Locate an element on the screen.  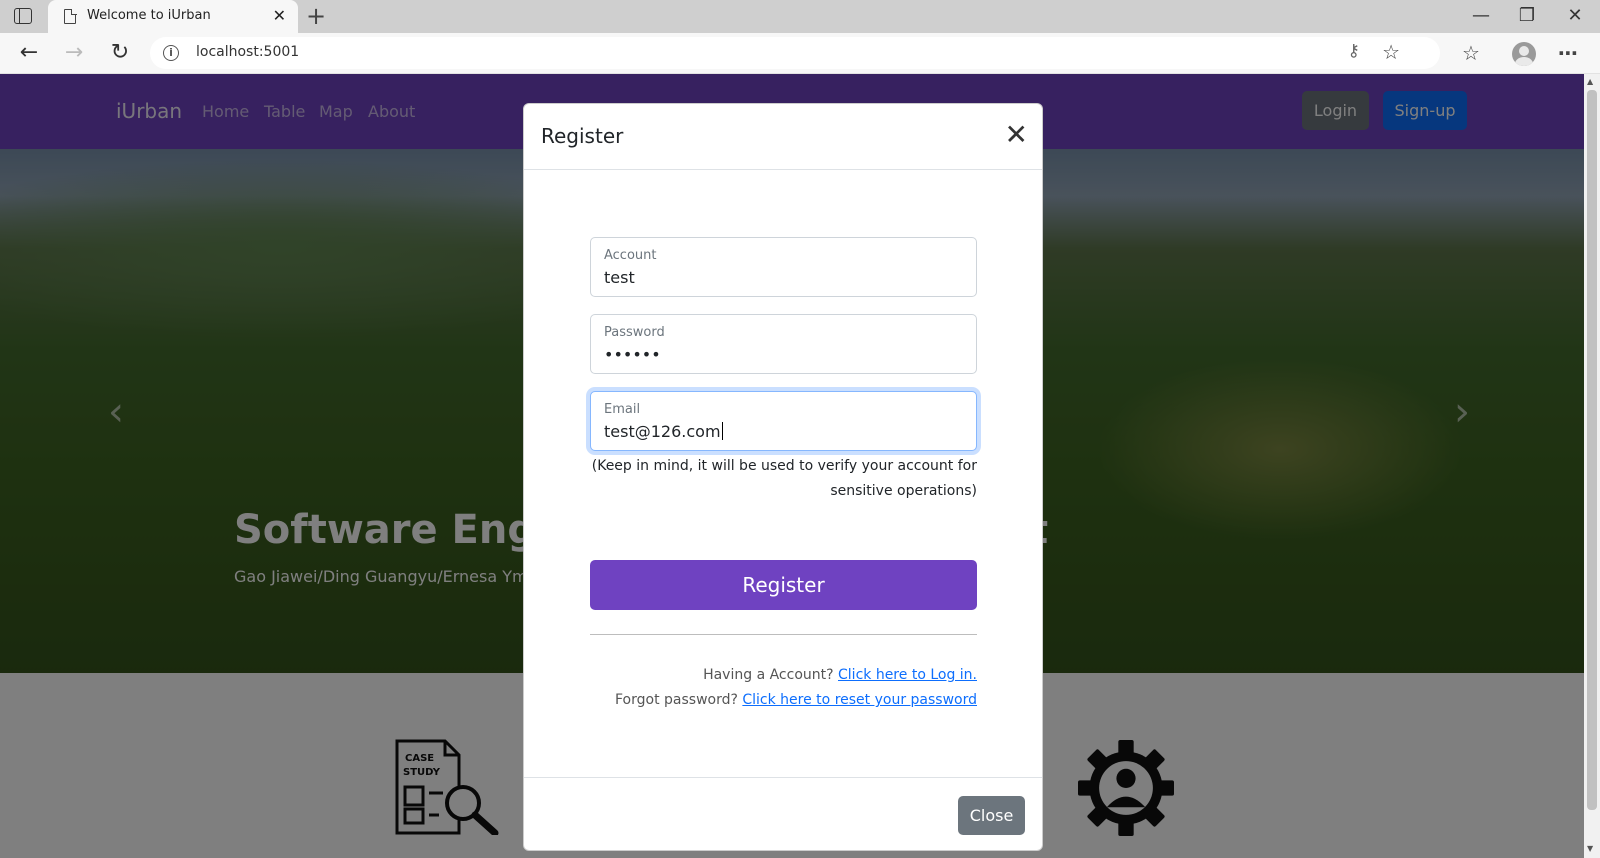
url-text: localhost:5001 is located at coordinates (247, 52).